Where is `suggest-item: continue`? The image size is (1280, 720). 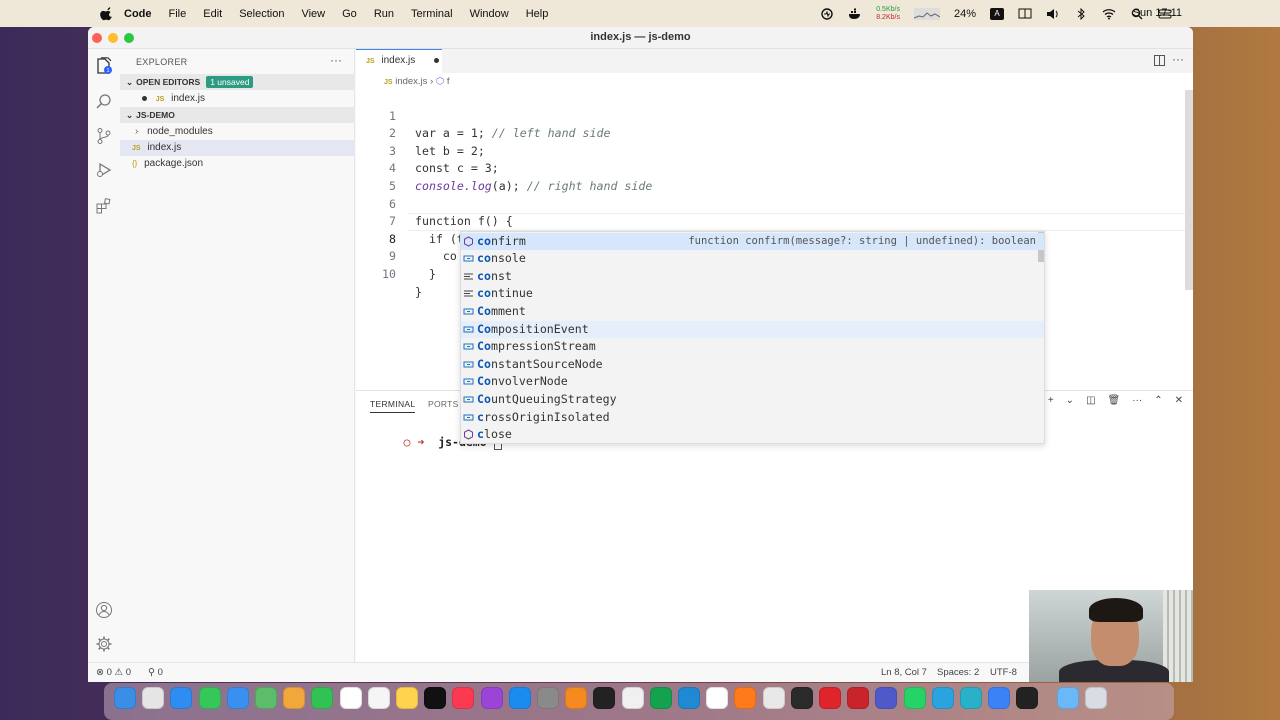
suggest-item: continue is located at coordinates (752, 294).